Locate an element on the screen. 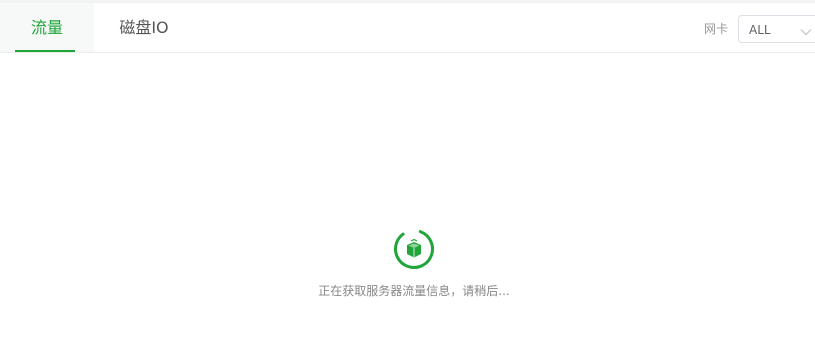 This screenshot has width=815, height=344. tab-traffic: 流量 is located at coordinates (47, 27).